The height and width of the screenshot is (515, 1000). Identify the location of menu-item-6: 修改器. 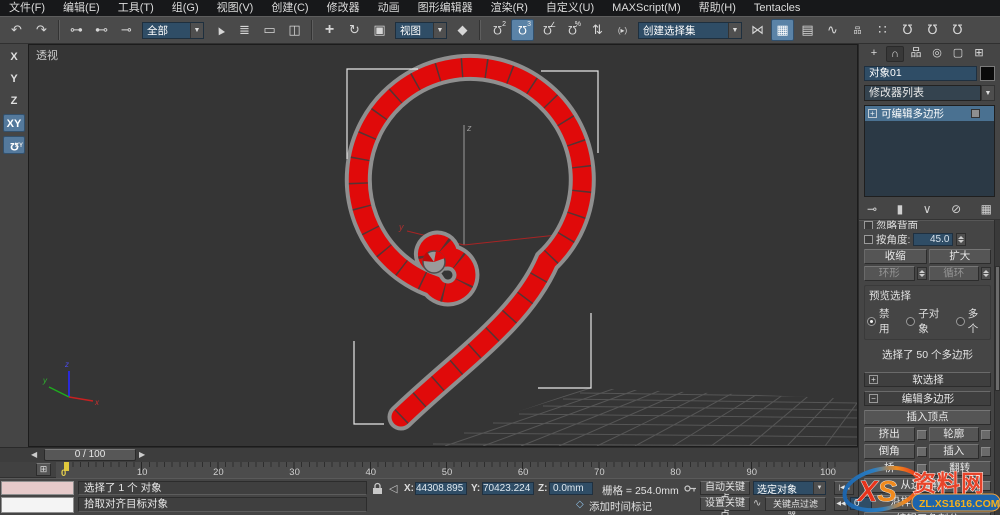
(343, 8).